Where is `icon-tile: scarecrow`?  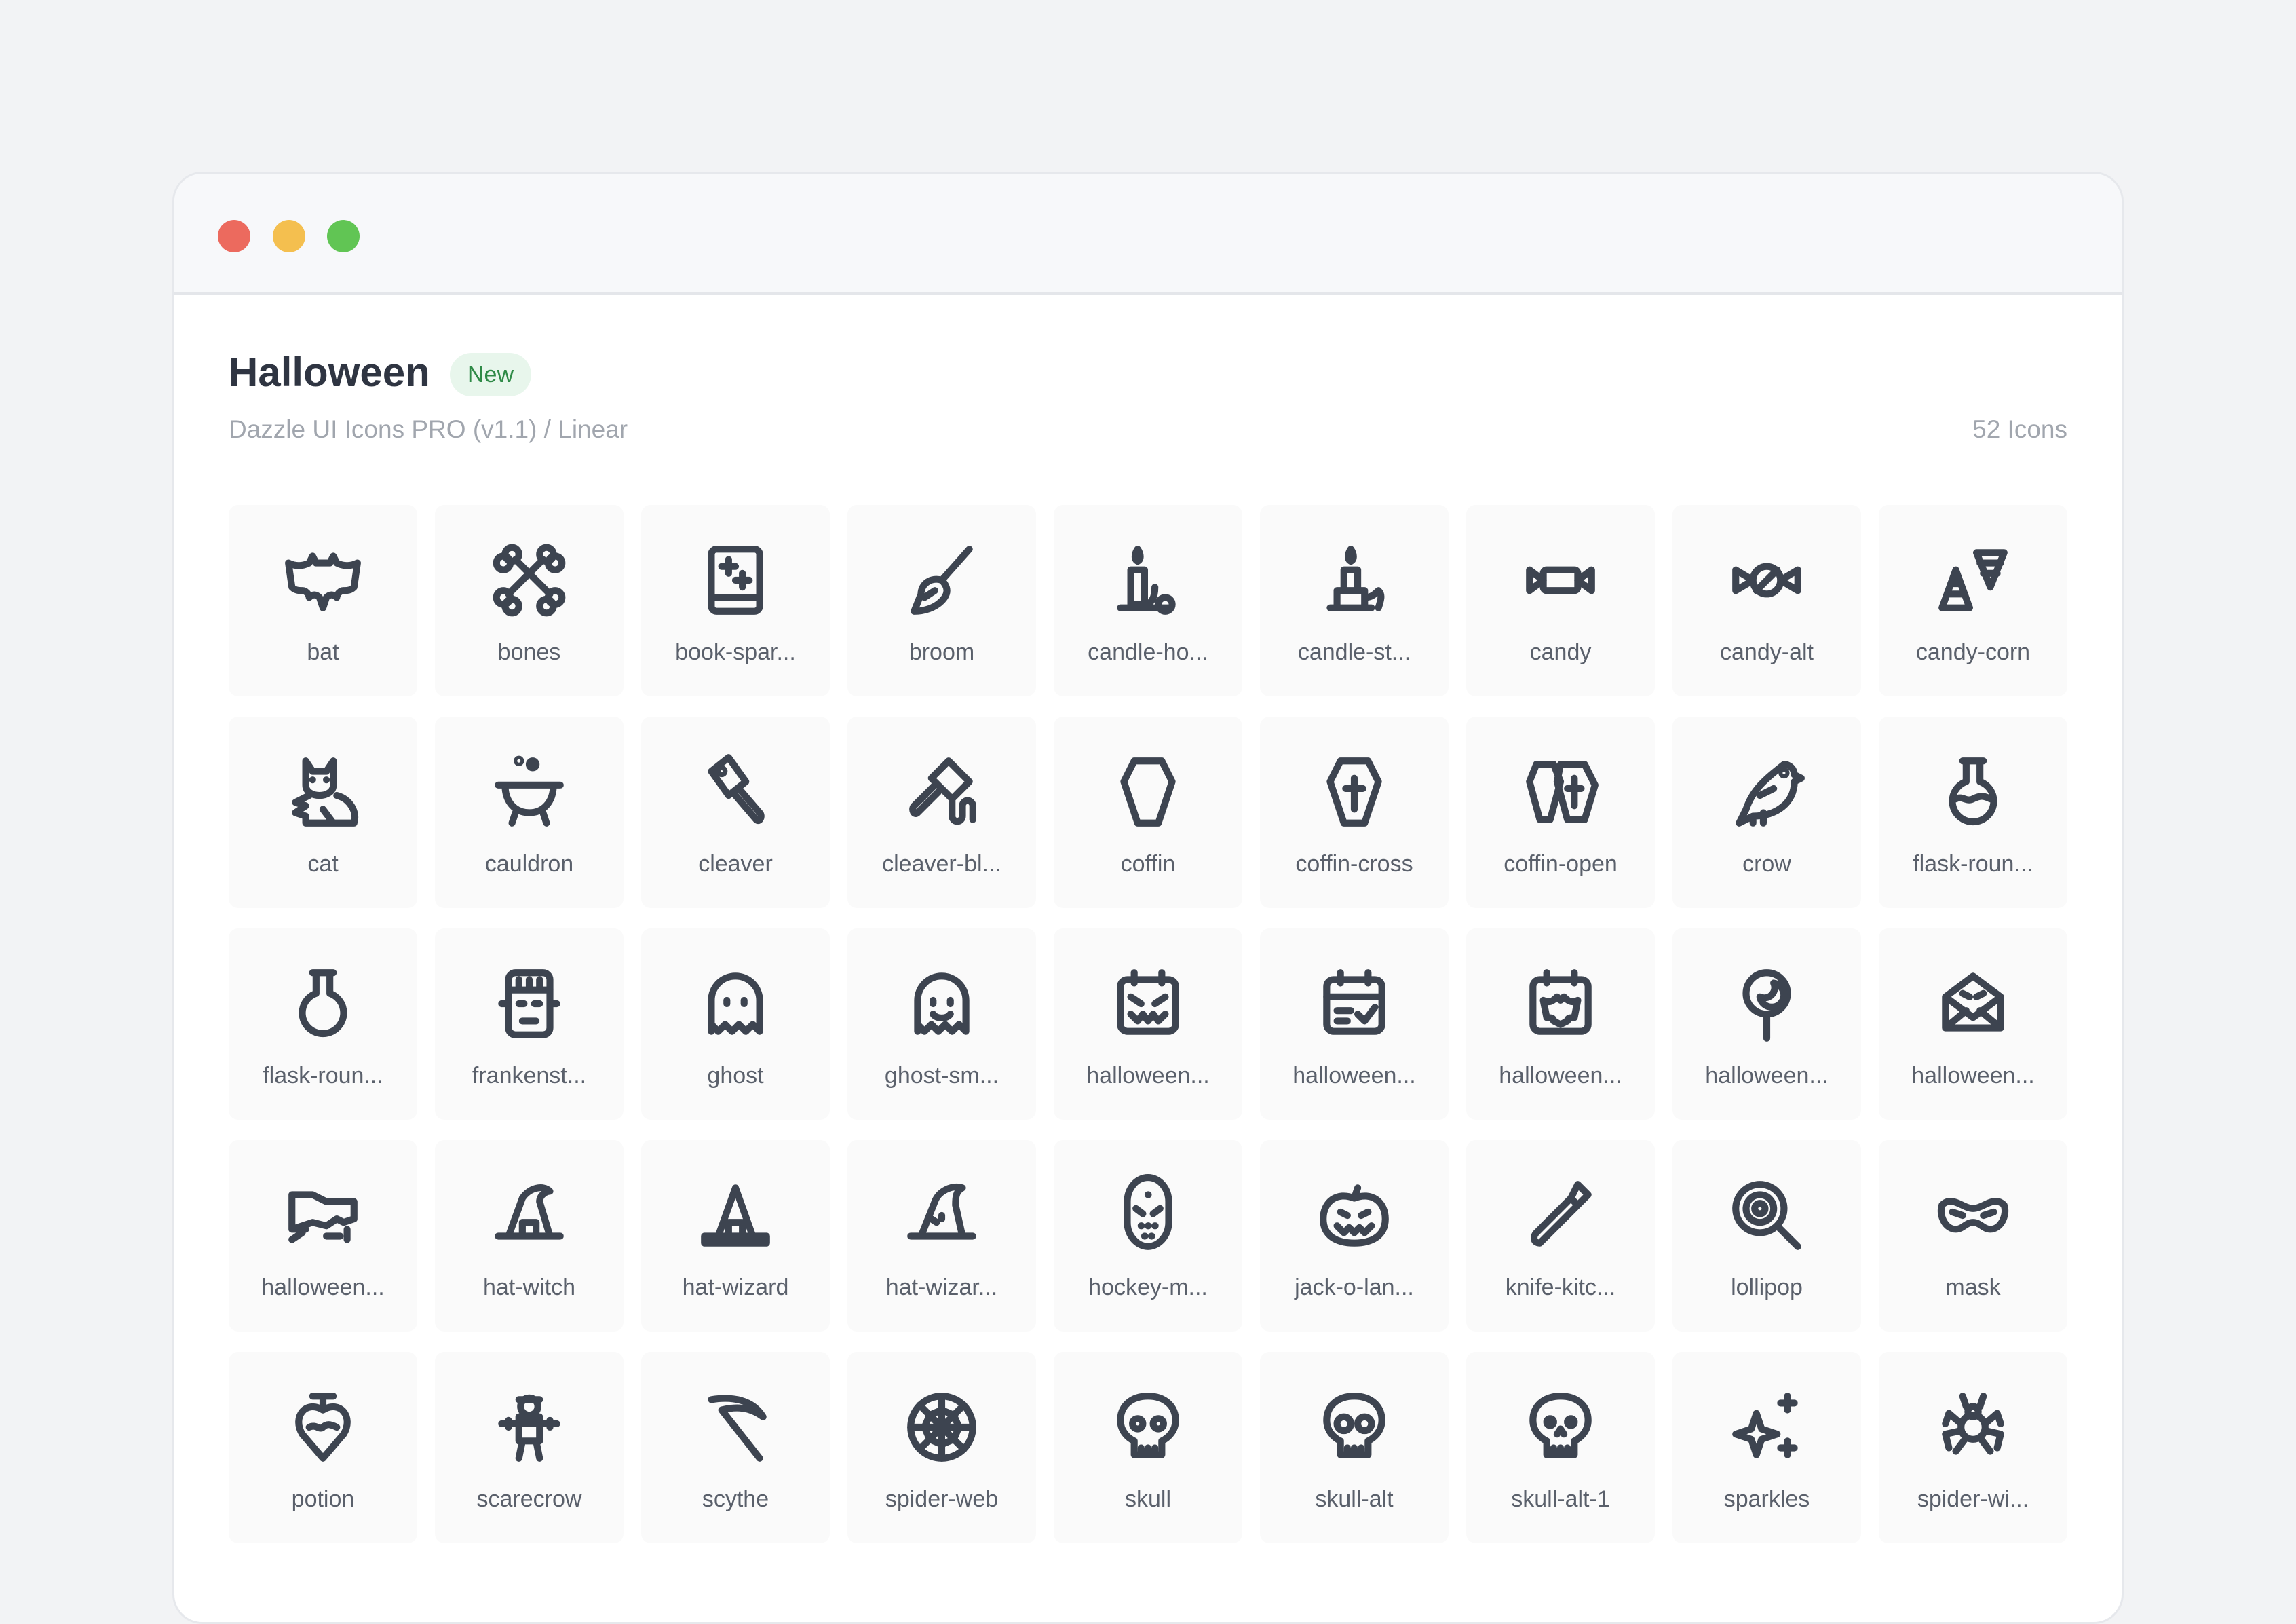 icon-tile: scarecrow is located at coordinates (529, 1448).